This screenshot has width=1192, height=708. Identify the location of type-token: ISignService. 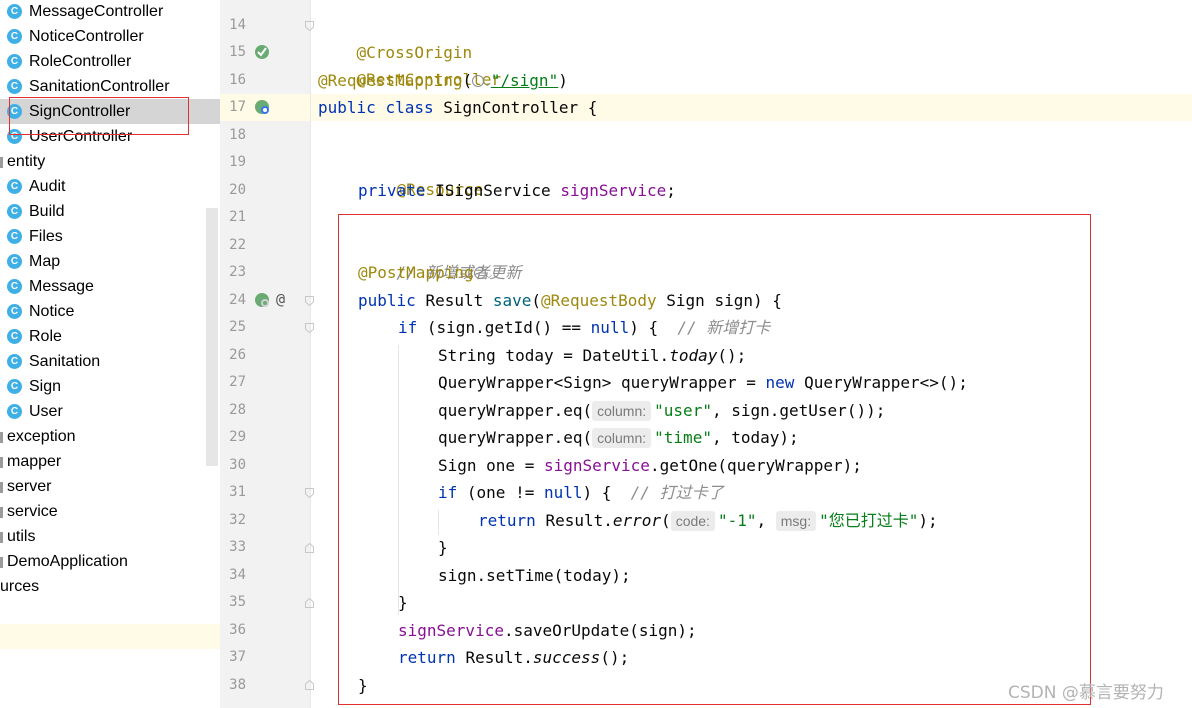
(493, 190).